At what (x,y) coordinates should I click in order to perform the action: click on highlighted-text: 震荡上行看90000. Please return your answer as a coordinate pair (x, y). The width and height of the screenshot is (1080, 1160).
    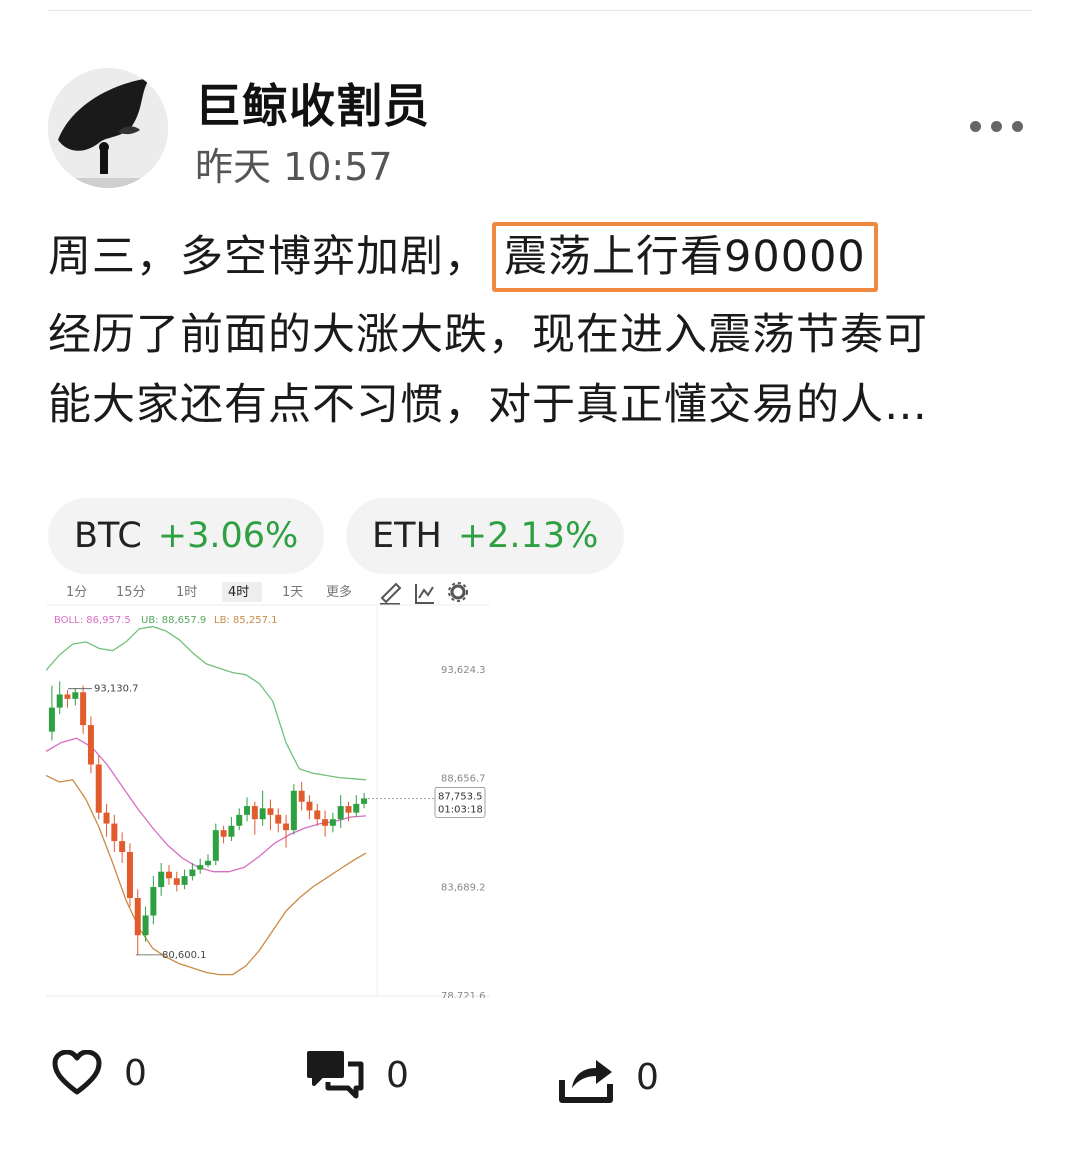
    Looking at the image, I should click on (685, 257).